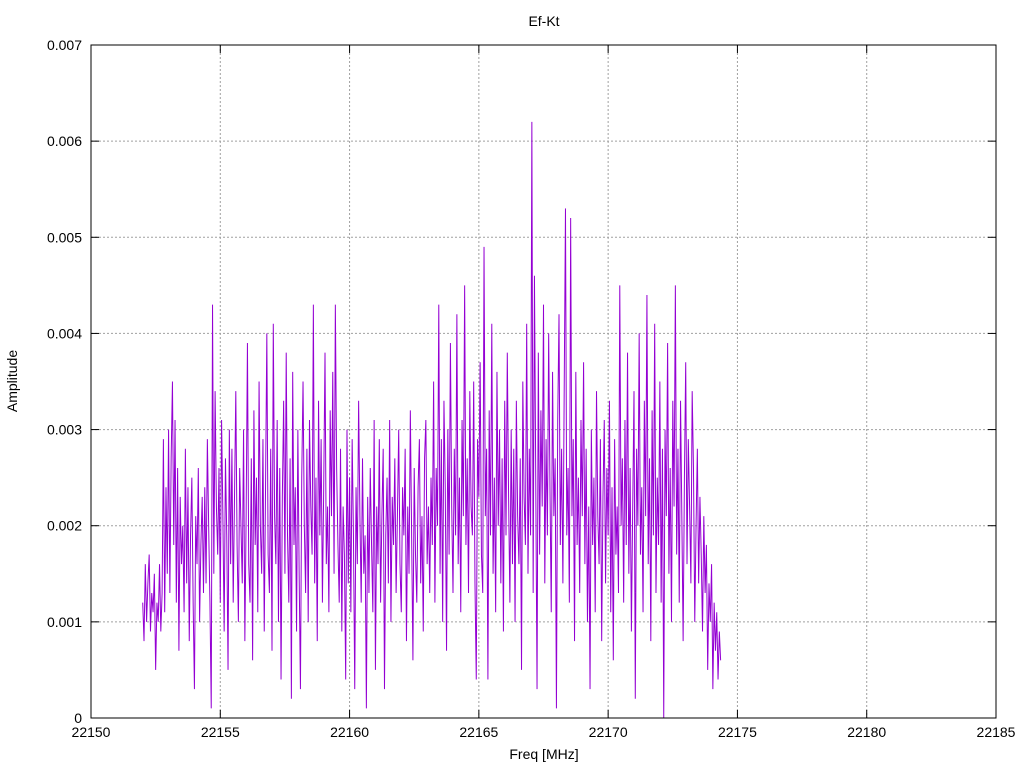  What do you see at coordinates (220, 732) in the screenshot?
I see `x-tick-label: 22155` at bounding box center [220, 732].